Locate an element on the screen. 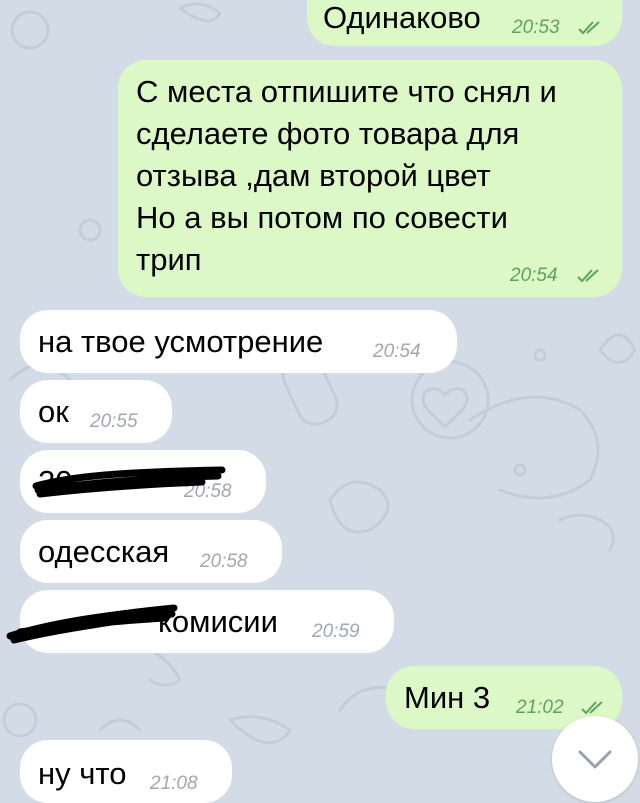  chevron-down-icon is located at coordinates (595, 759).